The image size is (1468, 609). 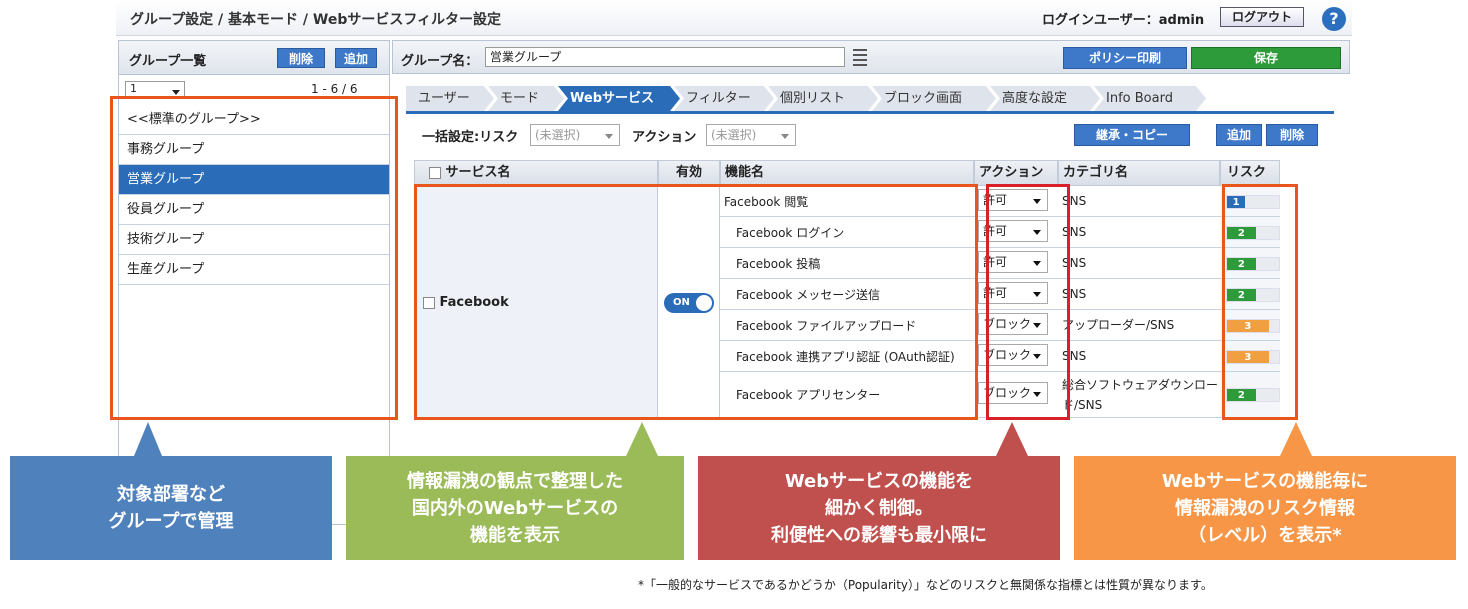 What do you see at coordinates (1125, 58) in the screenshot?
I see `policy-print-button: ポリシー印刷` at bounding box center [1125, 58].